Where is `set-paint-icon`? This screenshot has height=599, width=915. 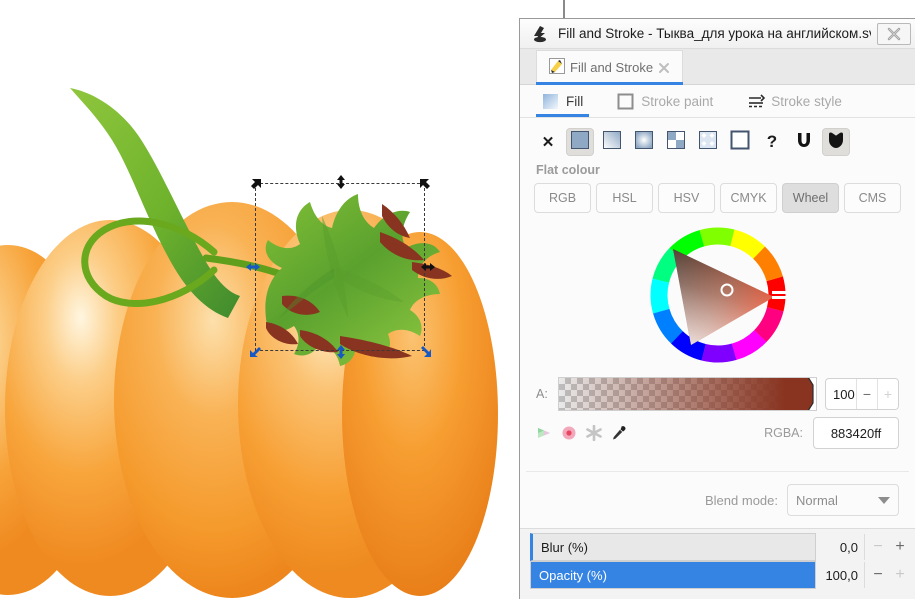 set-paint-icon is located at coordinates (836, 142).